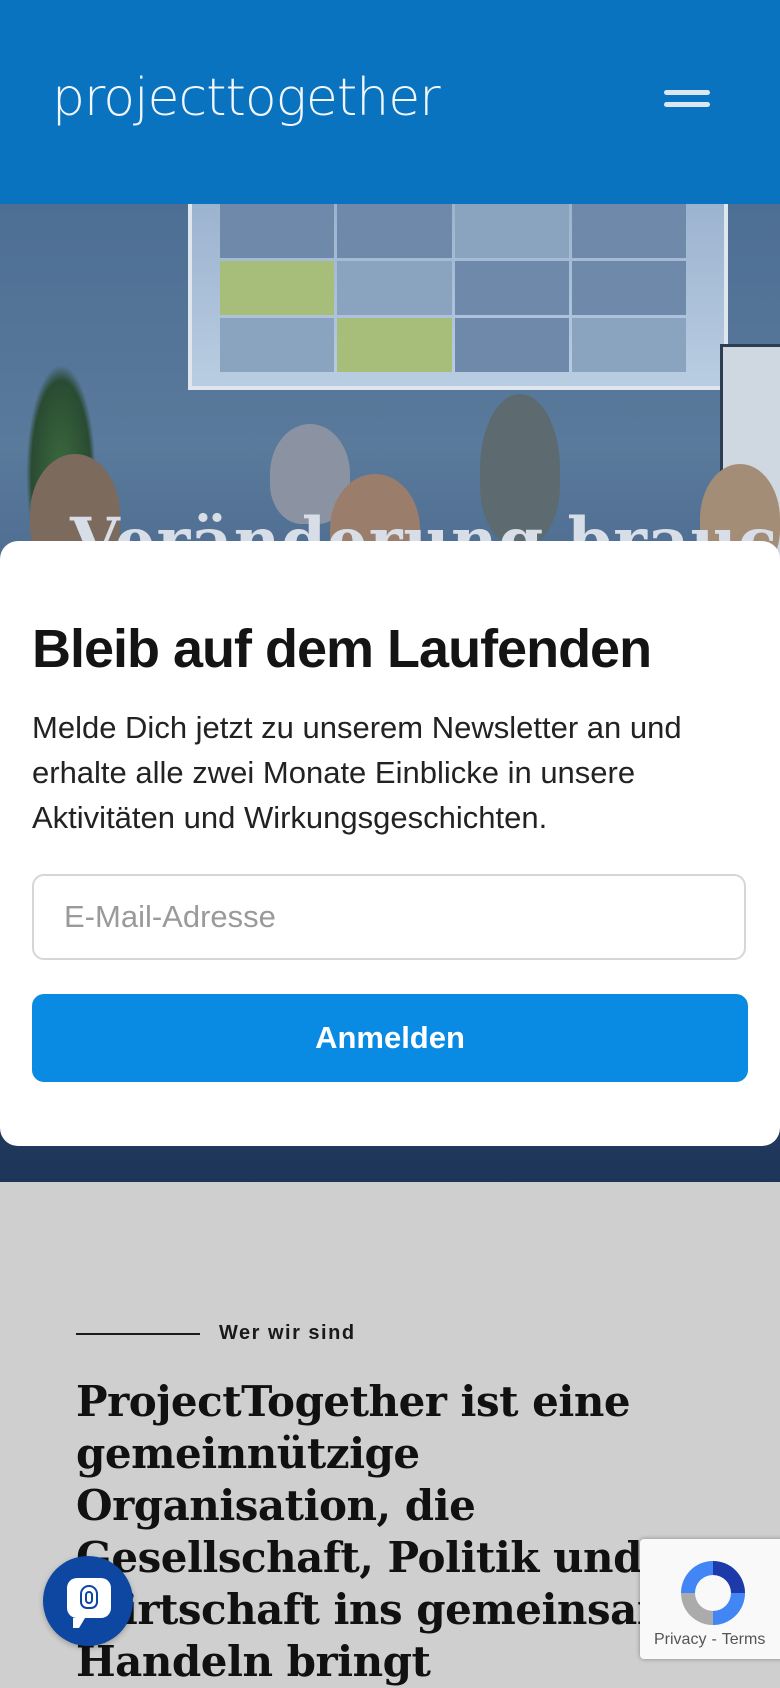 The image size is (780, 1688). What do you see at coordinates (680, 1639) in the screenshot?
I see `privacy-link: Privacy` at bounding box center [680, 1639].